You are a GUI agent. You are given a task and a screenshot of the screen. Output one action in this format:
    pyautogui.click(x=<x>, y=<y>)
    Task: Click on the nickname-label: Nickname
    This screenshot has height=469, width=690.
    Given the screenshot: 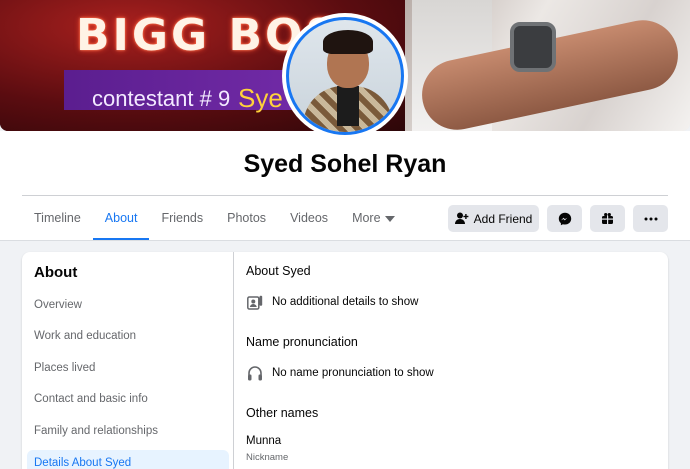 What is the action you would take?
    pyautogui.click(x=267, y=457)
    